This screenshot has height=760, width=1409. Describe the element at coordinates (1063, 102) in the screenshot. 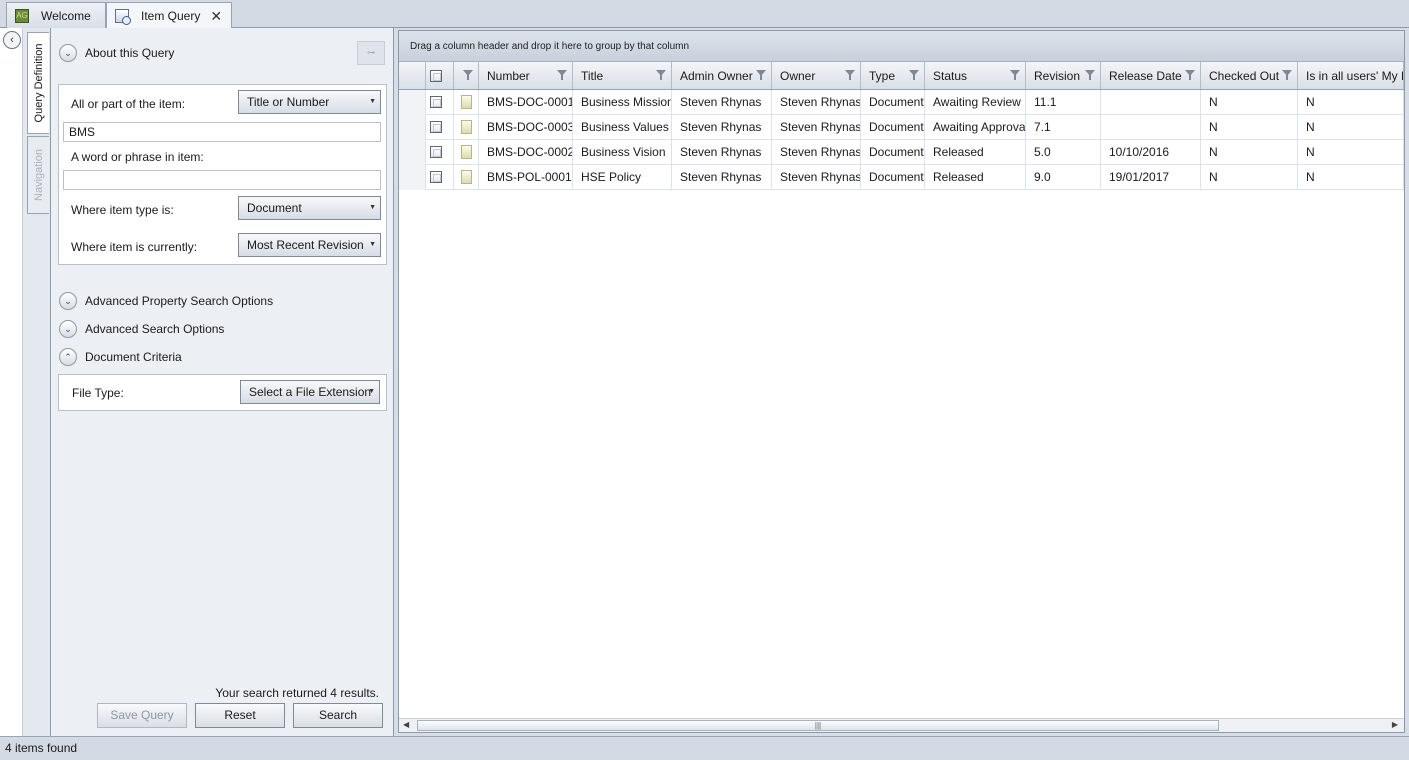

I see `cell-revision: 11.1` at that location.